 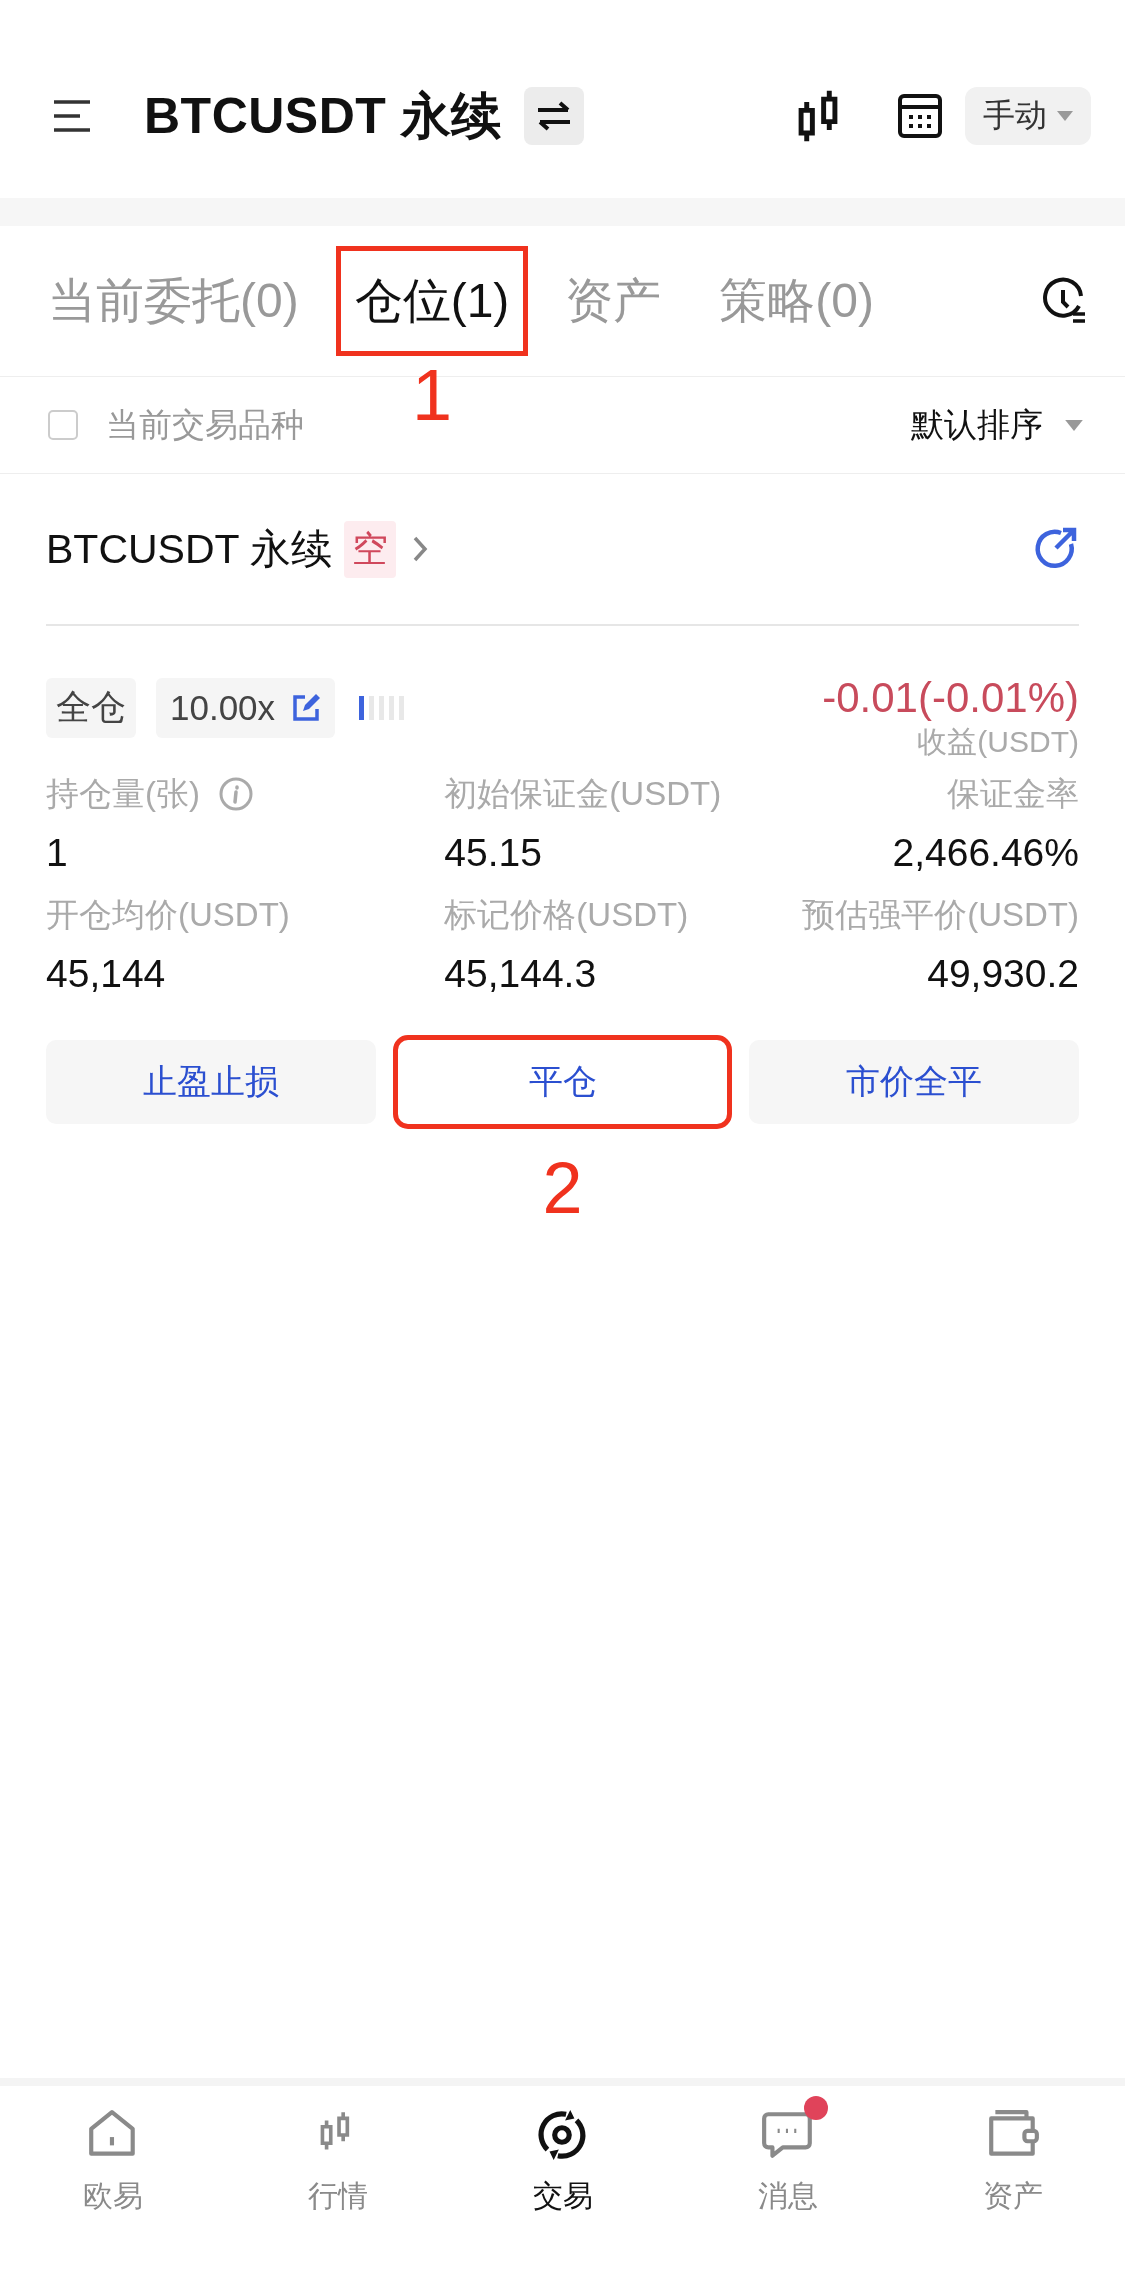 What do you see at coordinates (562, 1187) in the screenshot?
I see `callout-number: 2` at bounding box center [562, 1187].